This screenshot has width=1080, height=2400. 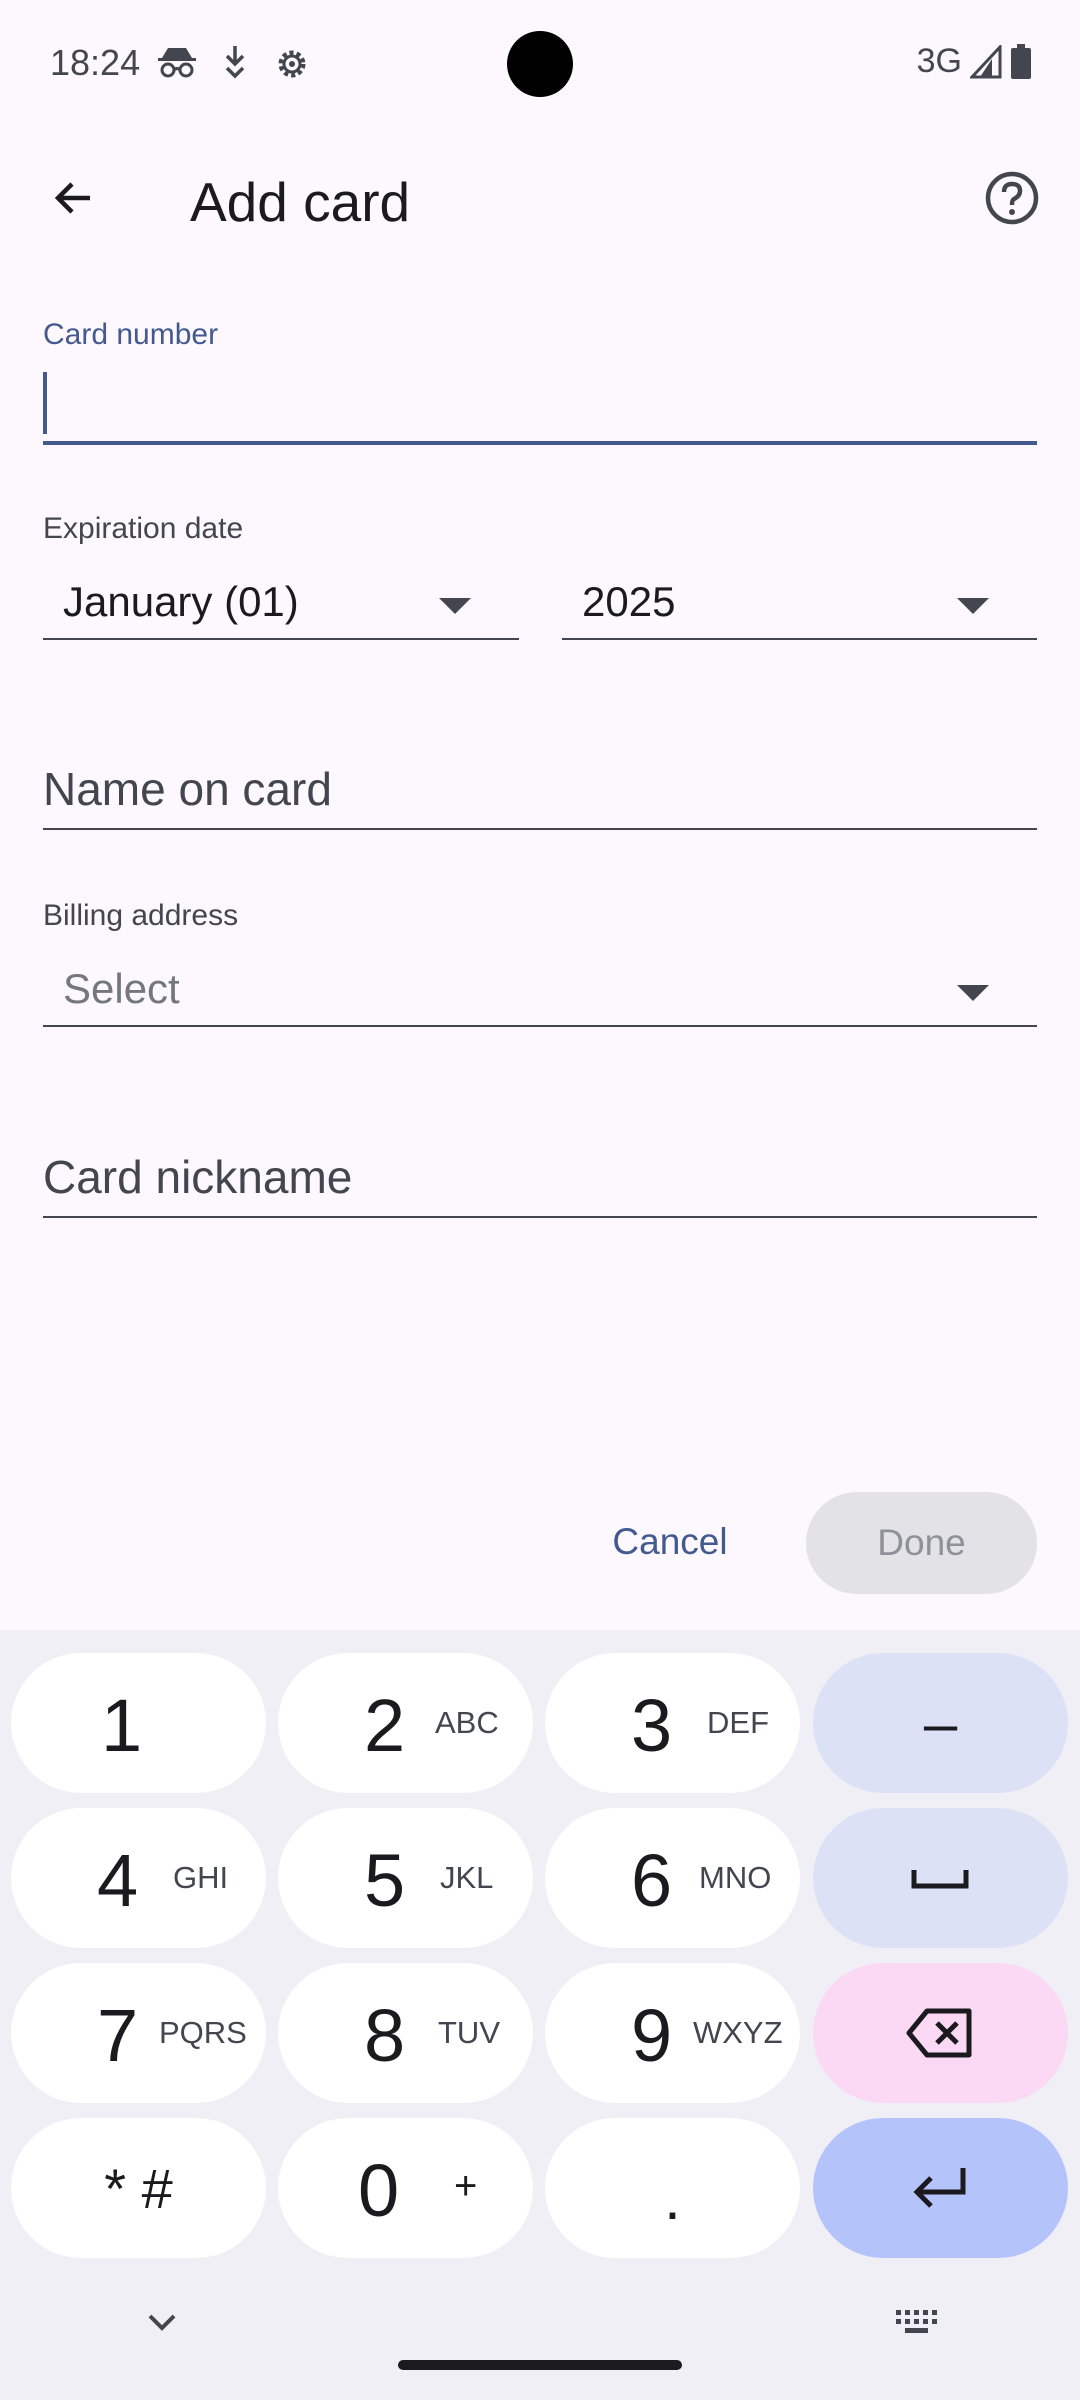 I want to click on enter-icon, so click(x=939, y=2188).